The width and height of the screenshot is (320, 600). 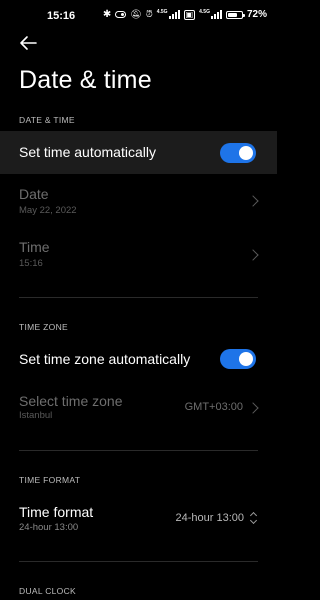 What do you see at coordinates (256, 14) in the screenshot?
I see `battery-percent: 72%` at bounding box center [256, 14].